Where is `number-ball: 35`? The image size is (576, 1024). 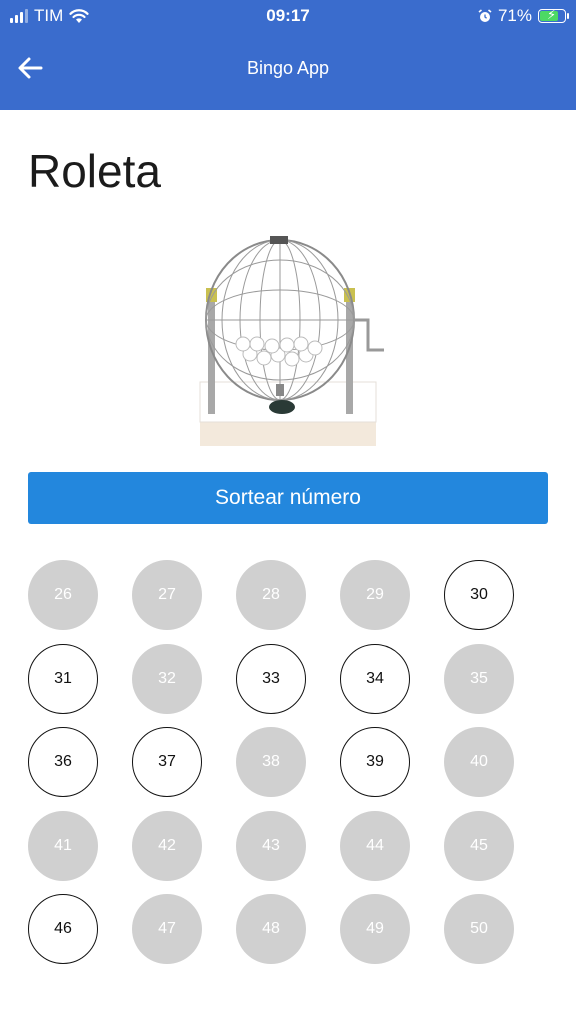 number-ball: 35 is located at coordinates (479, 678).